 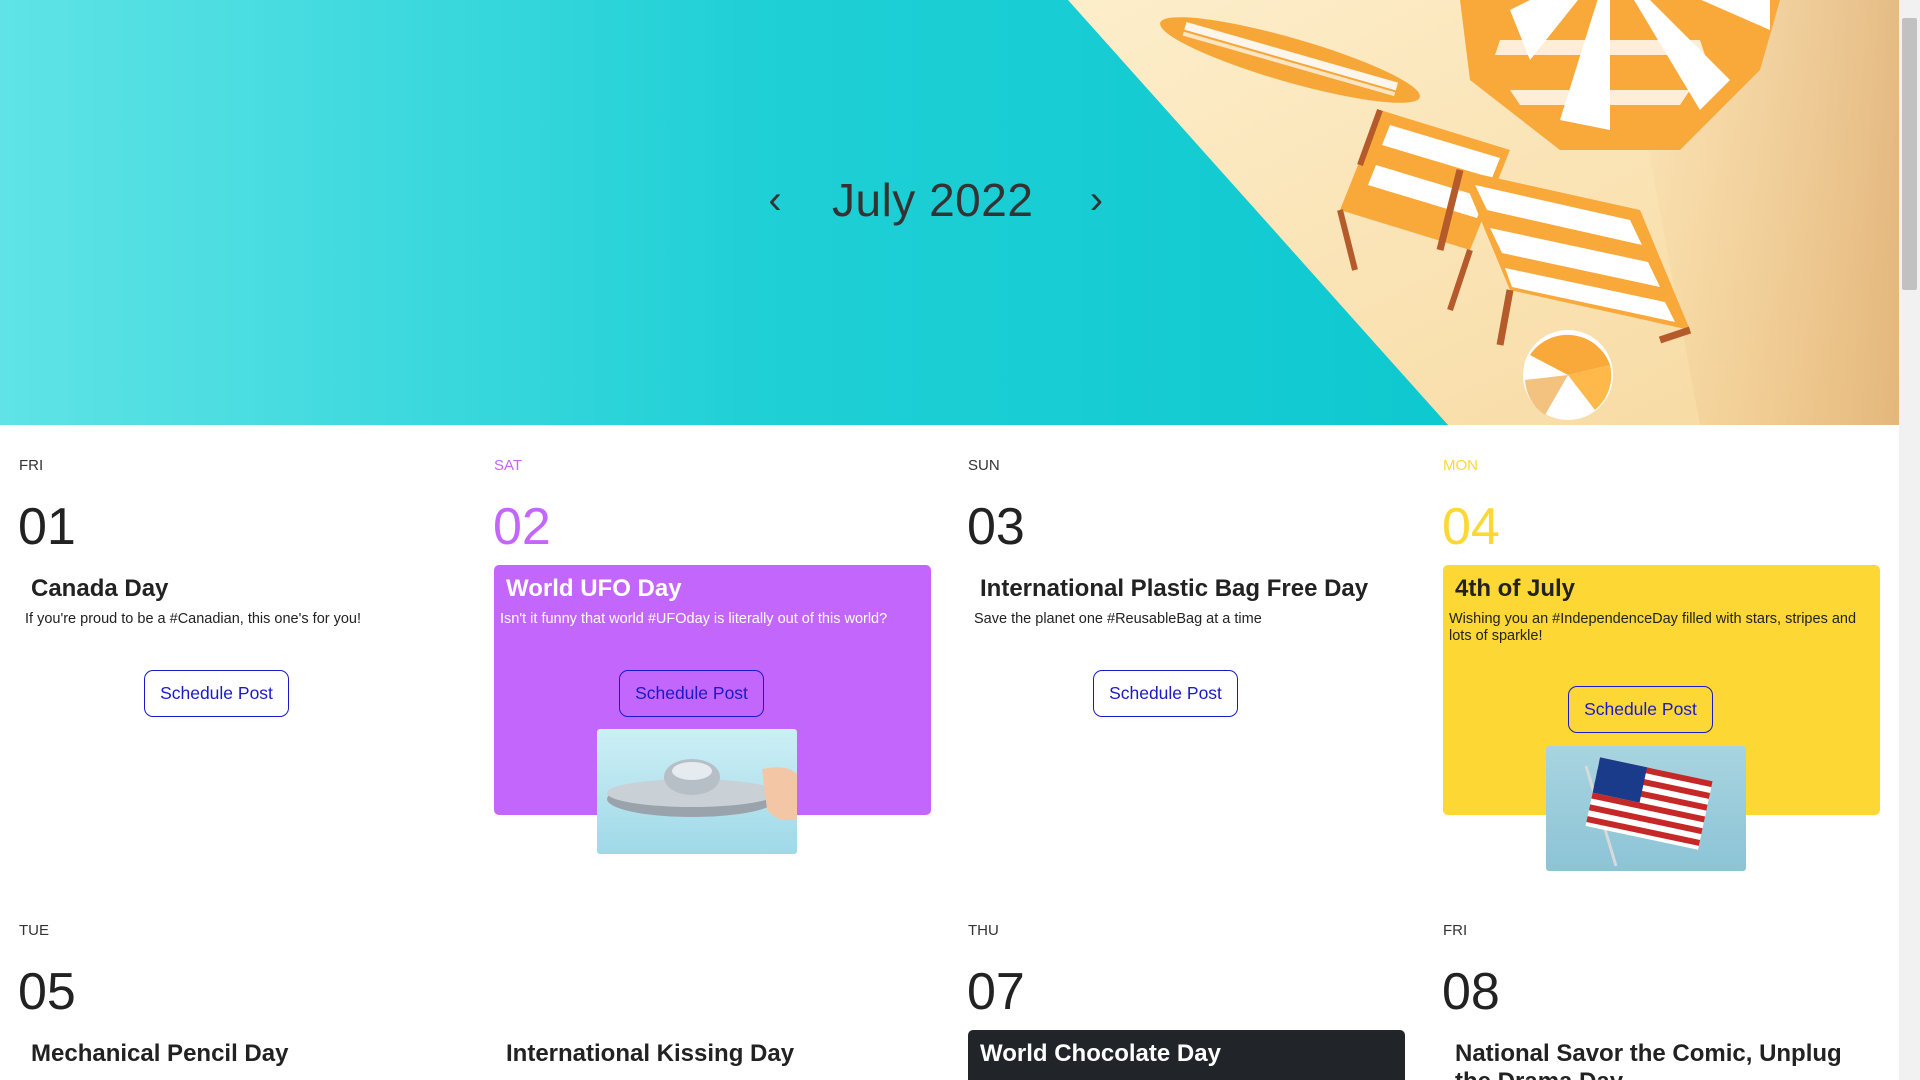 I want to click on event-card: World Chocolate Day, so click(x=1186, y=1055).